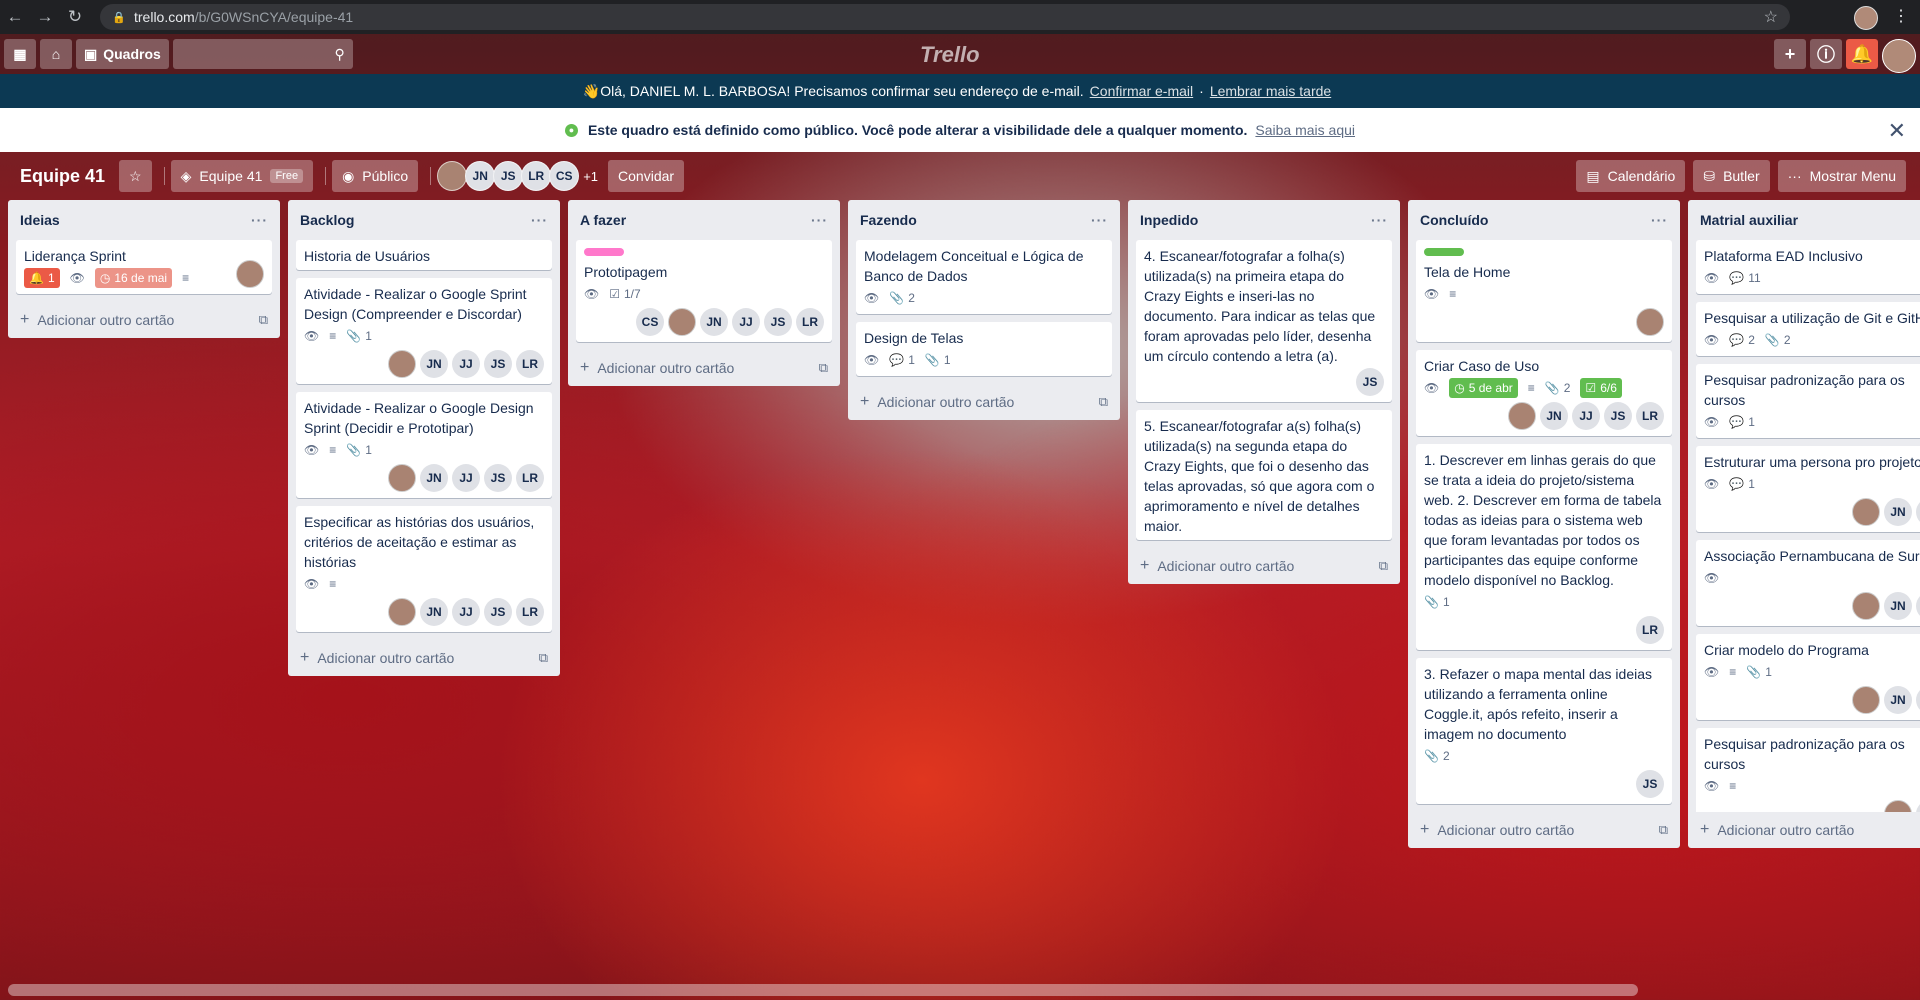  Describe the element at coordinates (1544, 220) in the screenshot. I see `list-header: Concluído ···` at that location.